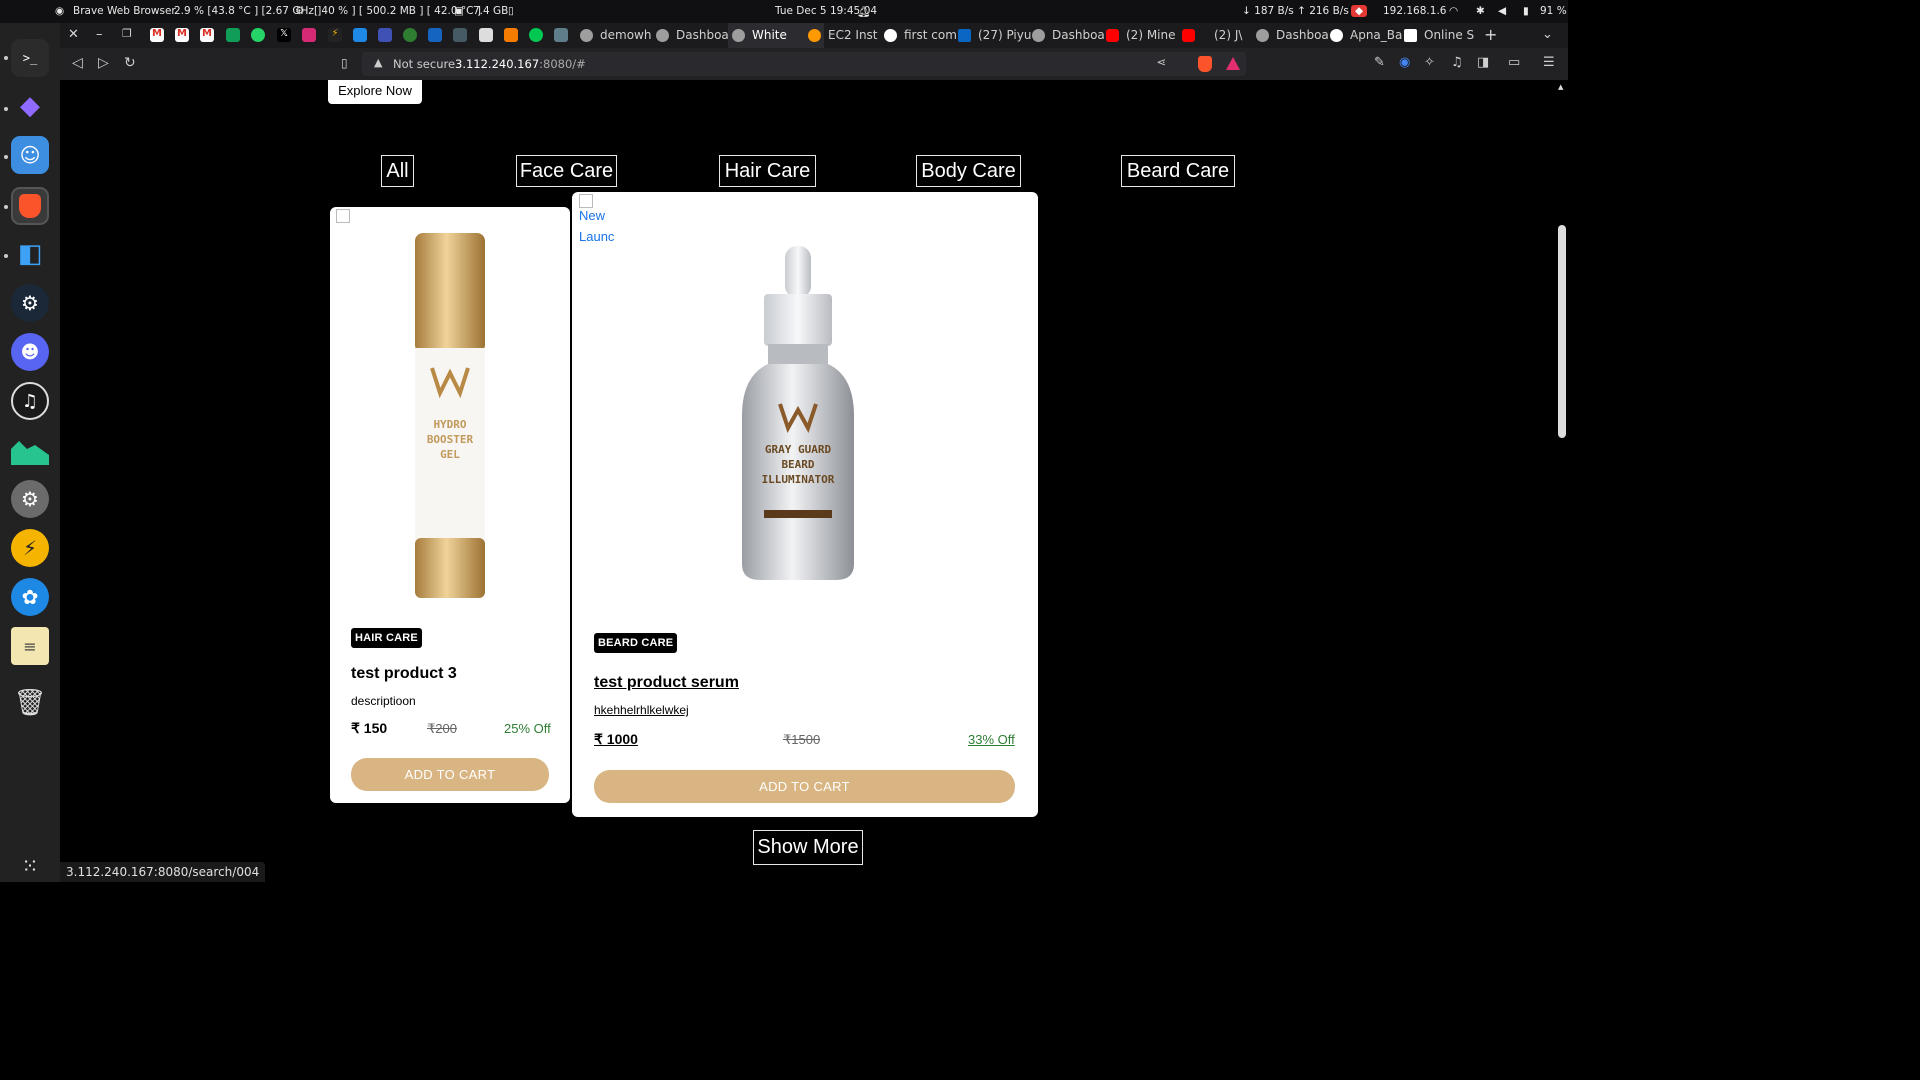  I want to click on instagram-tab-icon, so click(309, 35).